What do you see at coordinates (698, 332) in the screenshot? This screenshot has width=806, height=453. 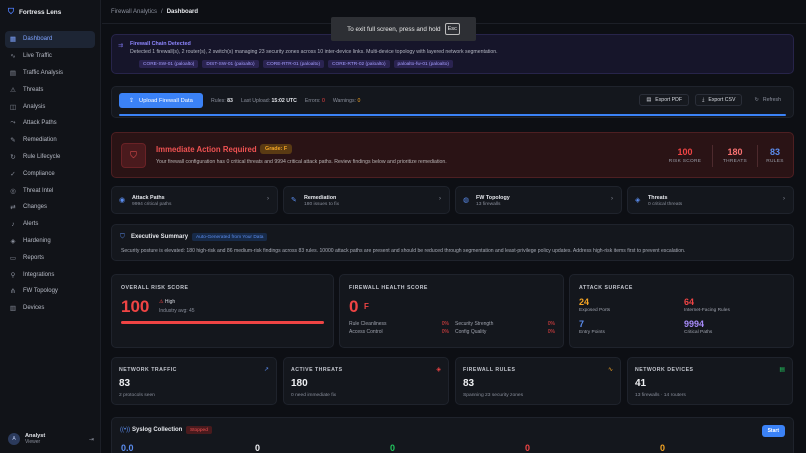 I see `attack-surface-label: Critical Paths` at bounding box center [698, 332].